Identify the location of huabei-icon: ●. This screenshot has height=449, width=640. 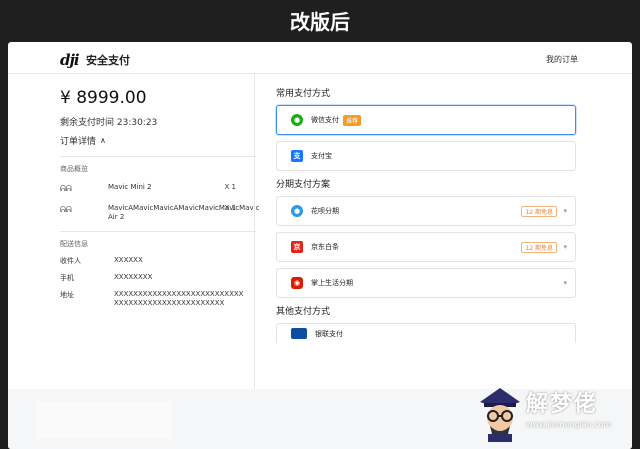
(297, 211).